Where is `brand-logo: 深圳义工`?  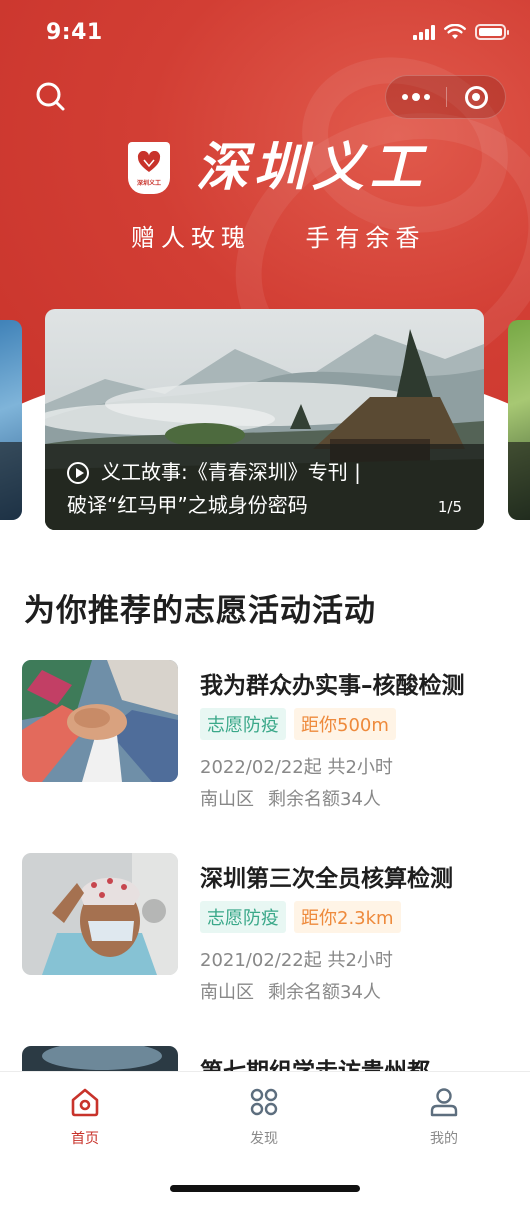 brand-logo: 深圳义工 is located at coordinates (149, 168).